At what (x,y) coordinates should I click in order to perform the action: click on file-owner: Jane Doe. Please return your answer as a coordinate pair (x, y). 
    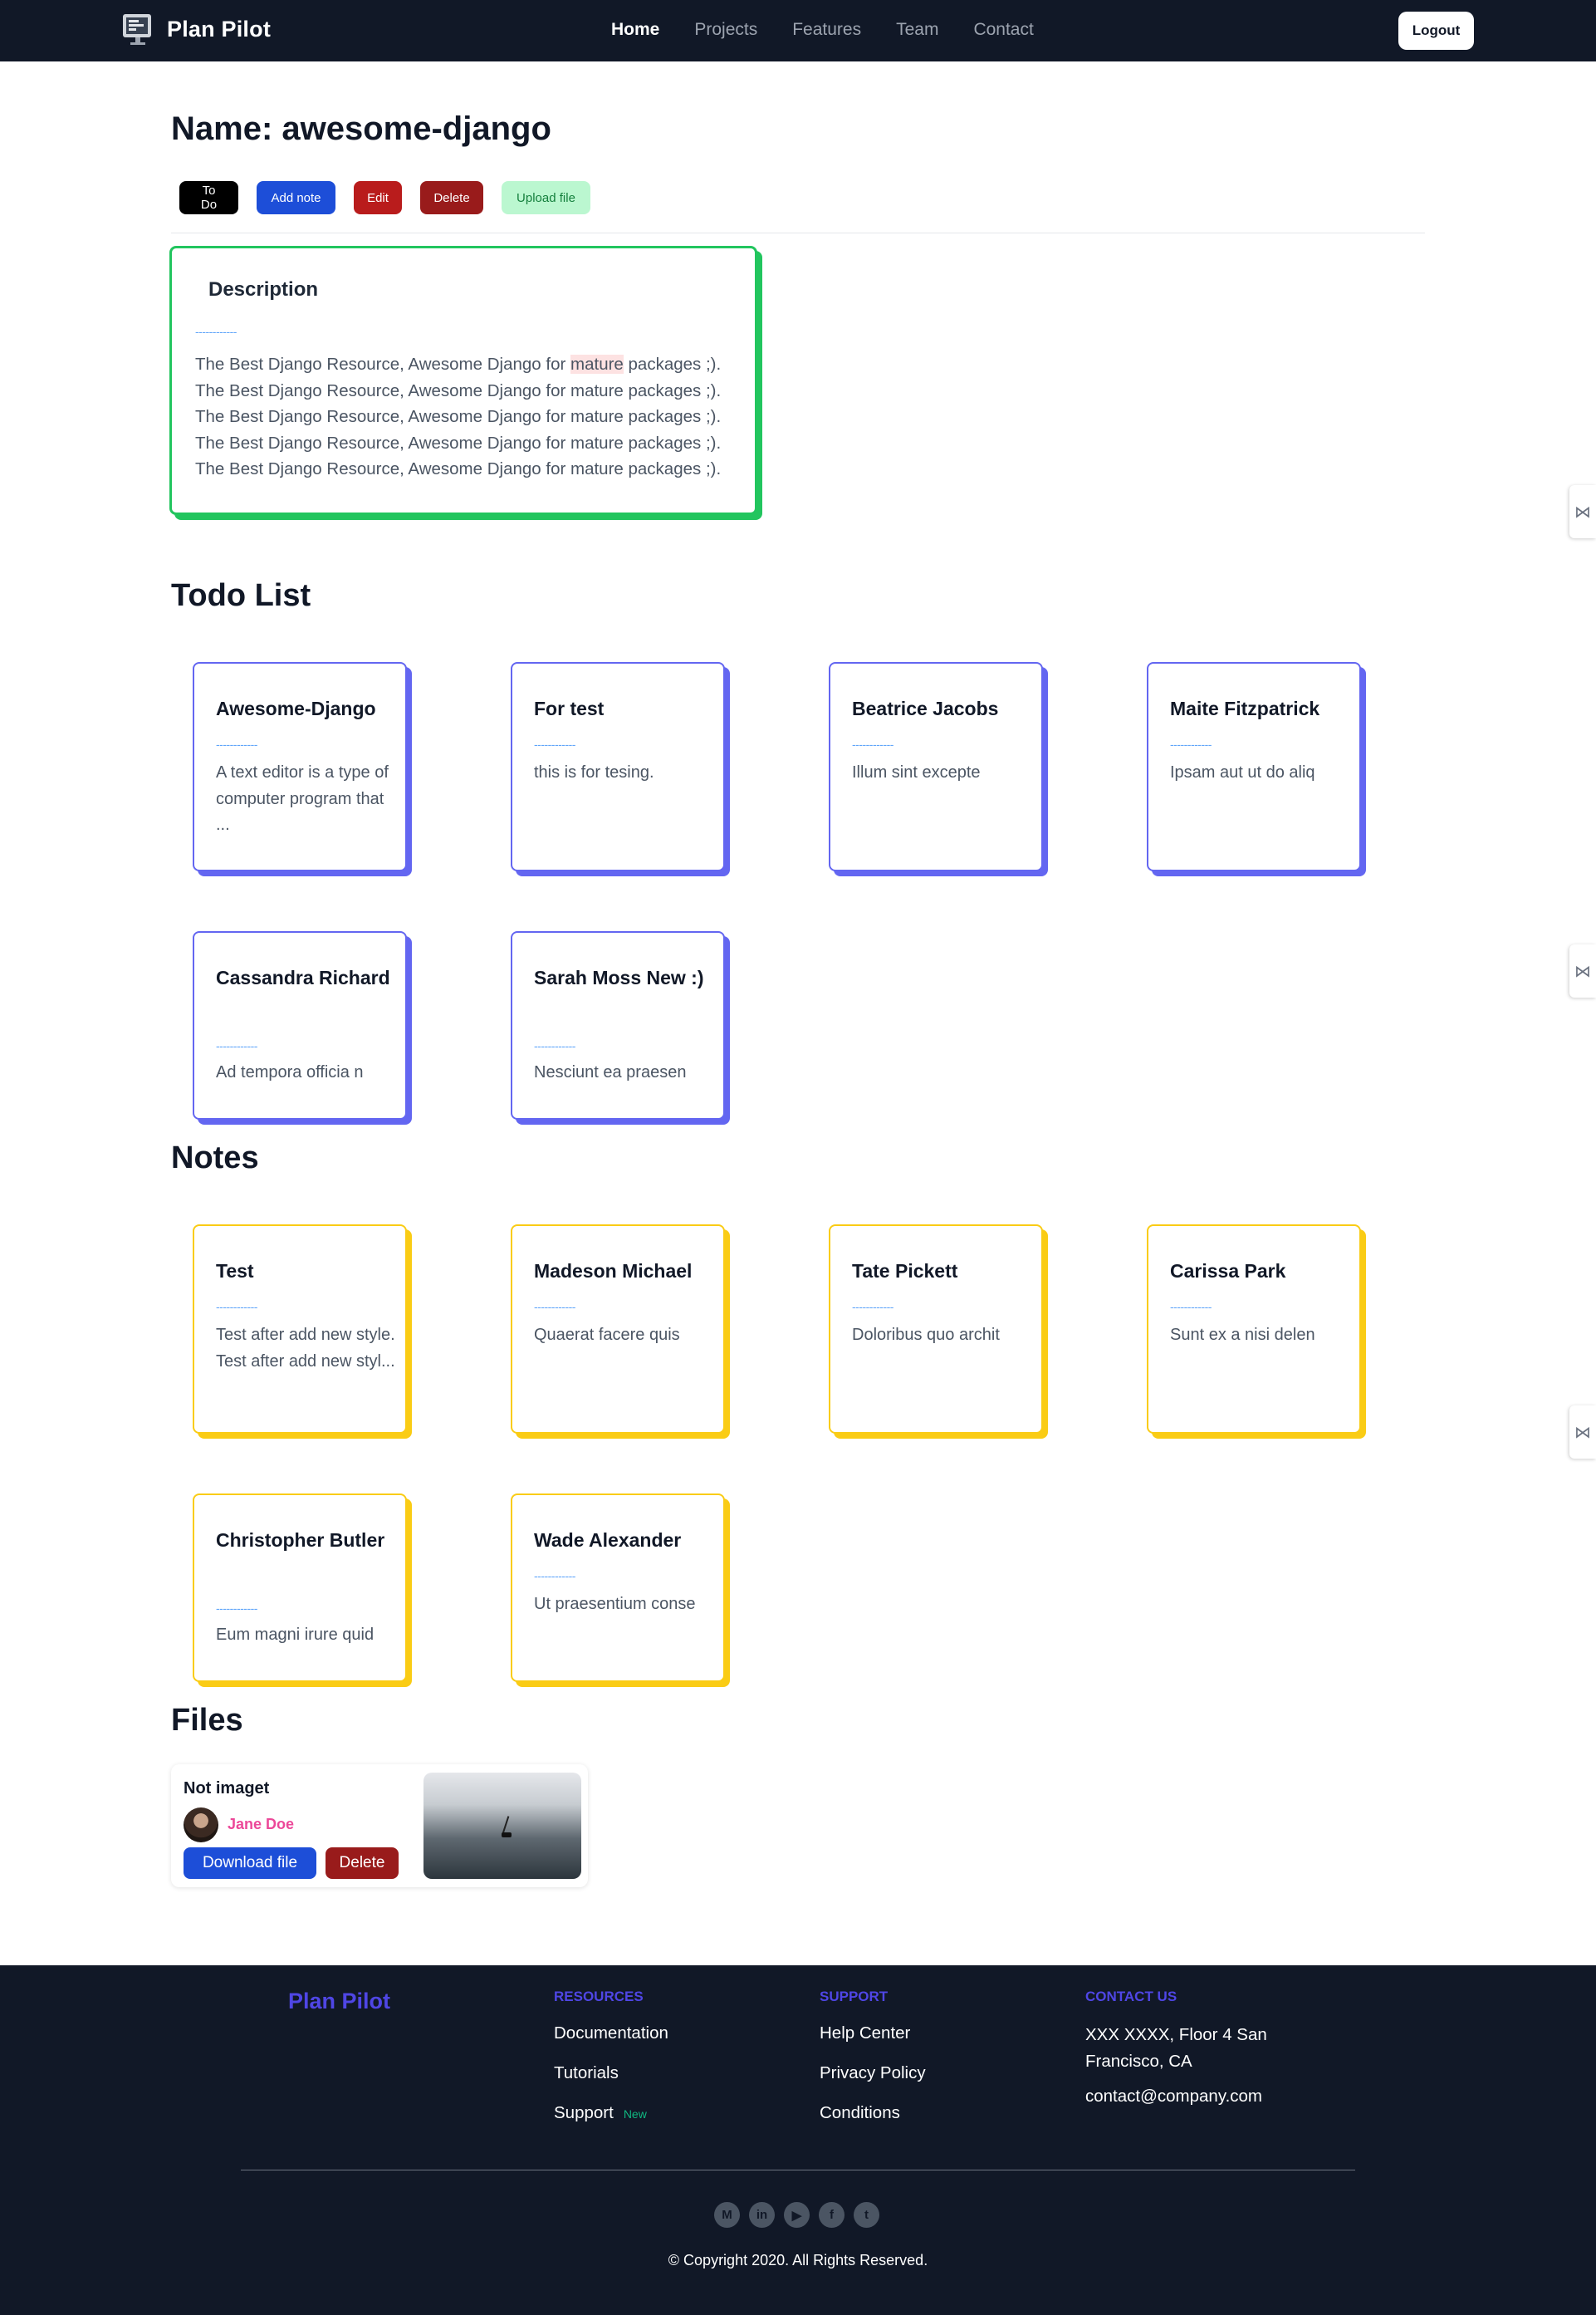
    Looking at the image, I should click on (261, 1825).